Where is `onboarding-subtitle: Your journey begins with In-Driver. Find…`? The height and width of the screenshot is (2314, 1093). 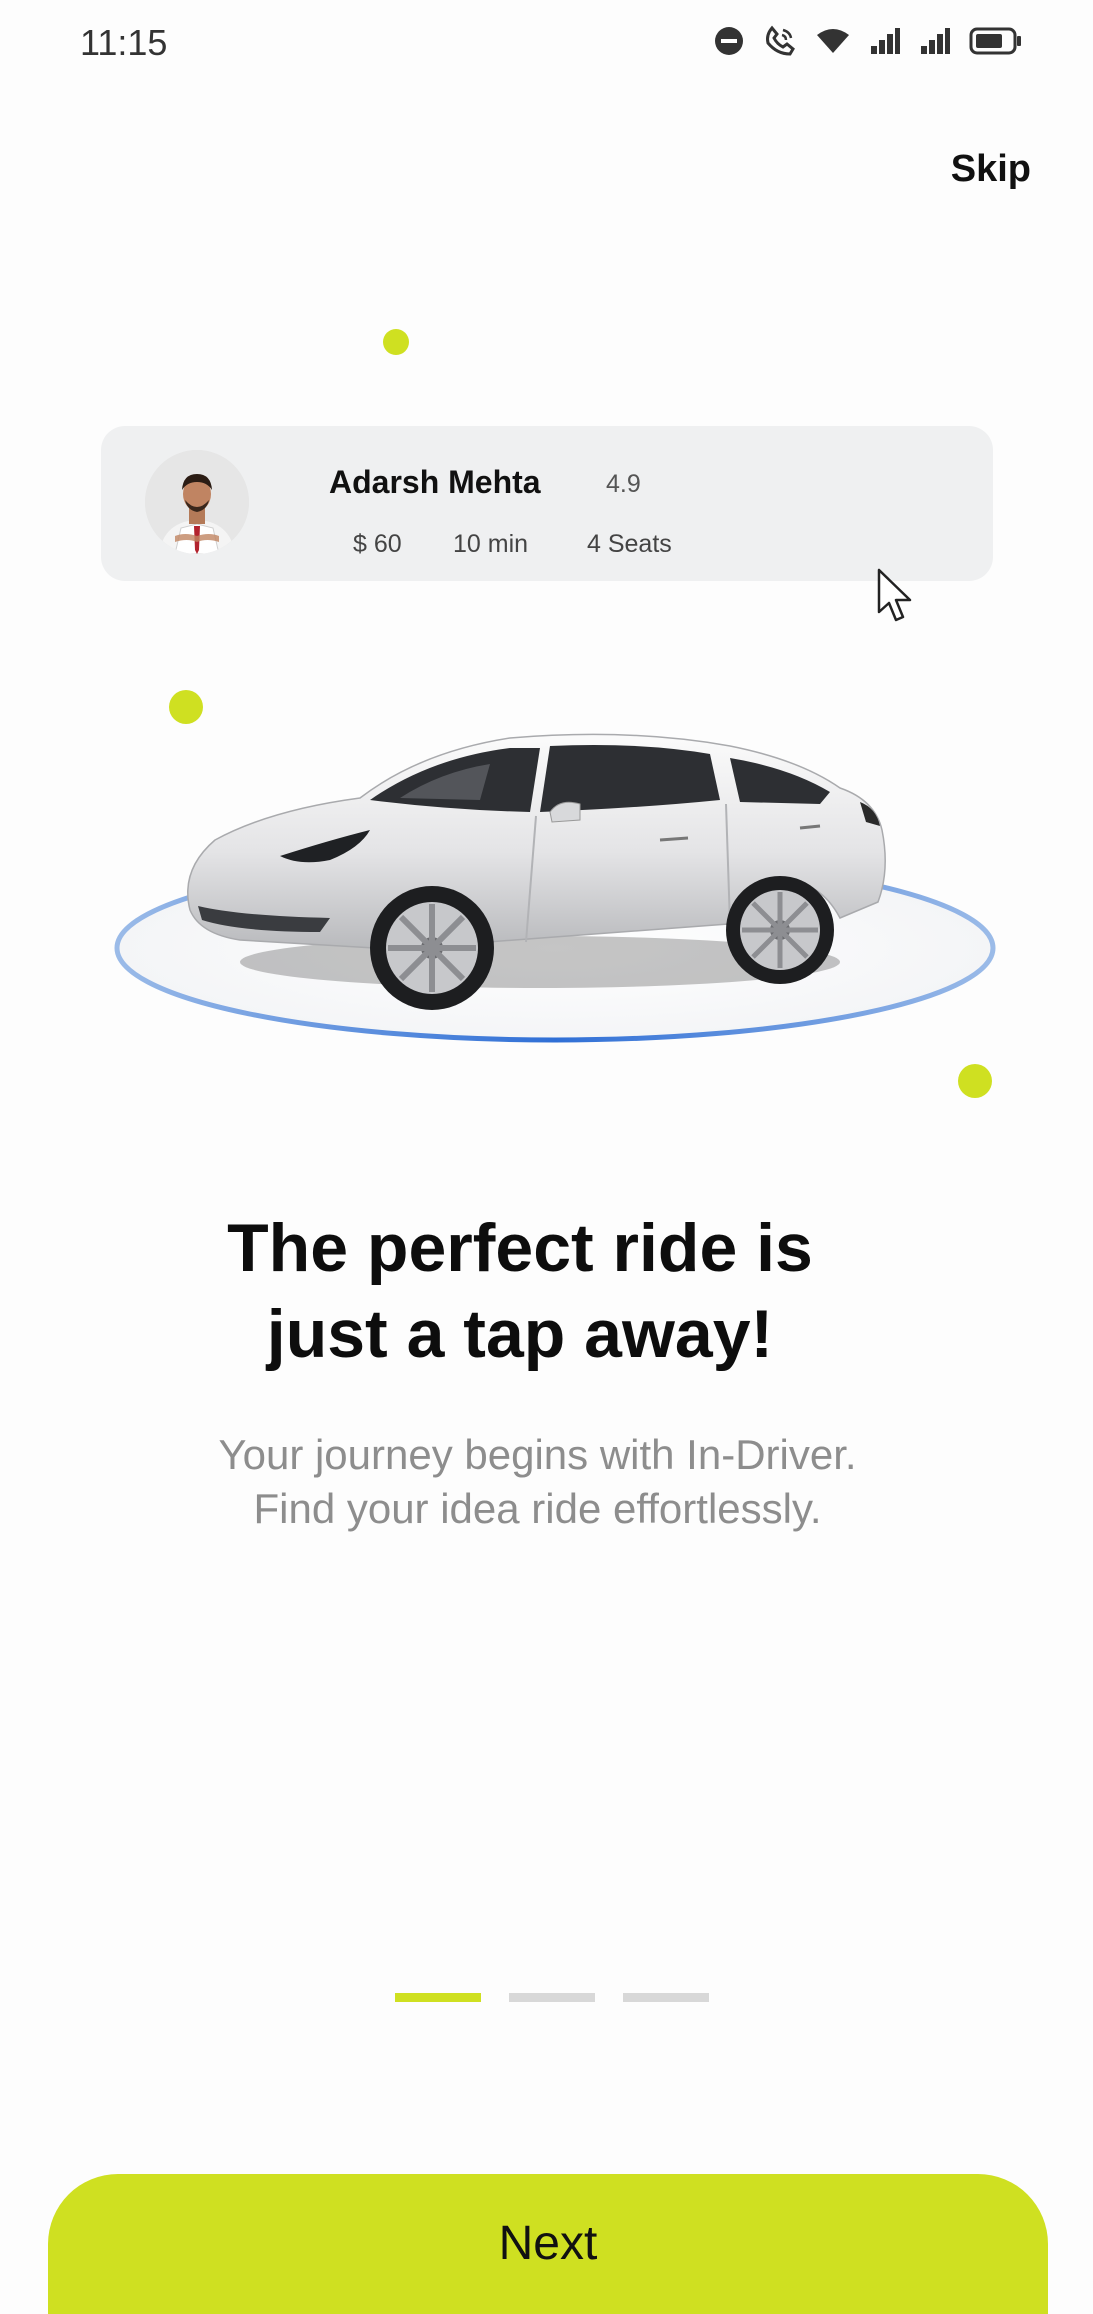 onboarding-subtitle: Your journey begins with In-Driver. Find… is located at coordinates (537, 1482).